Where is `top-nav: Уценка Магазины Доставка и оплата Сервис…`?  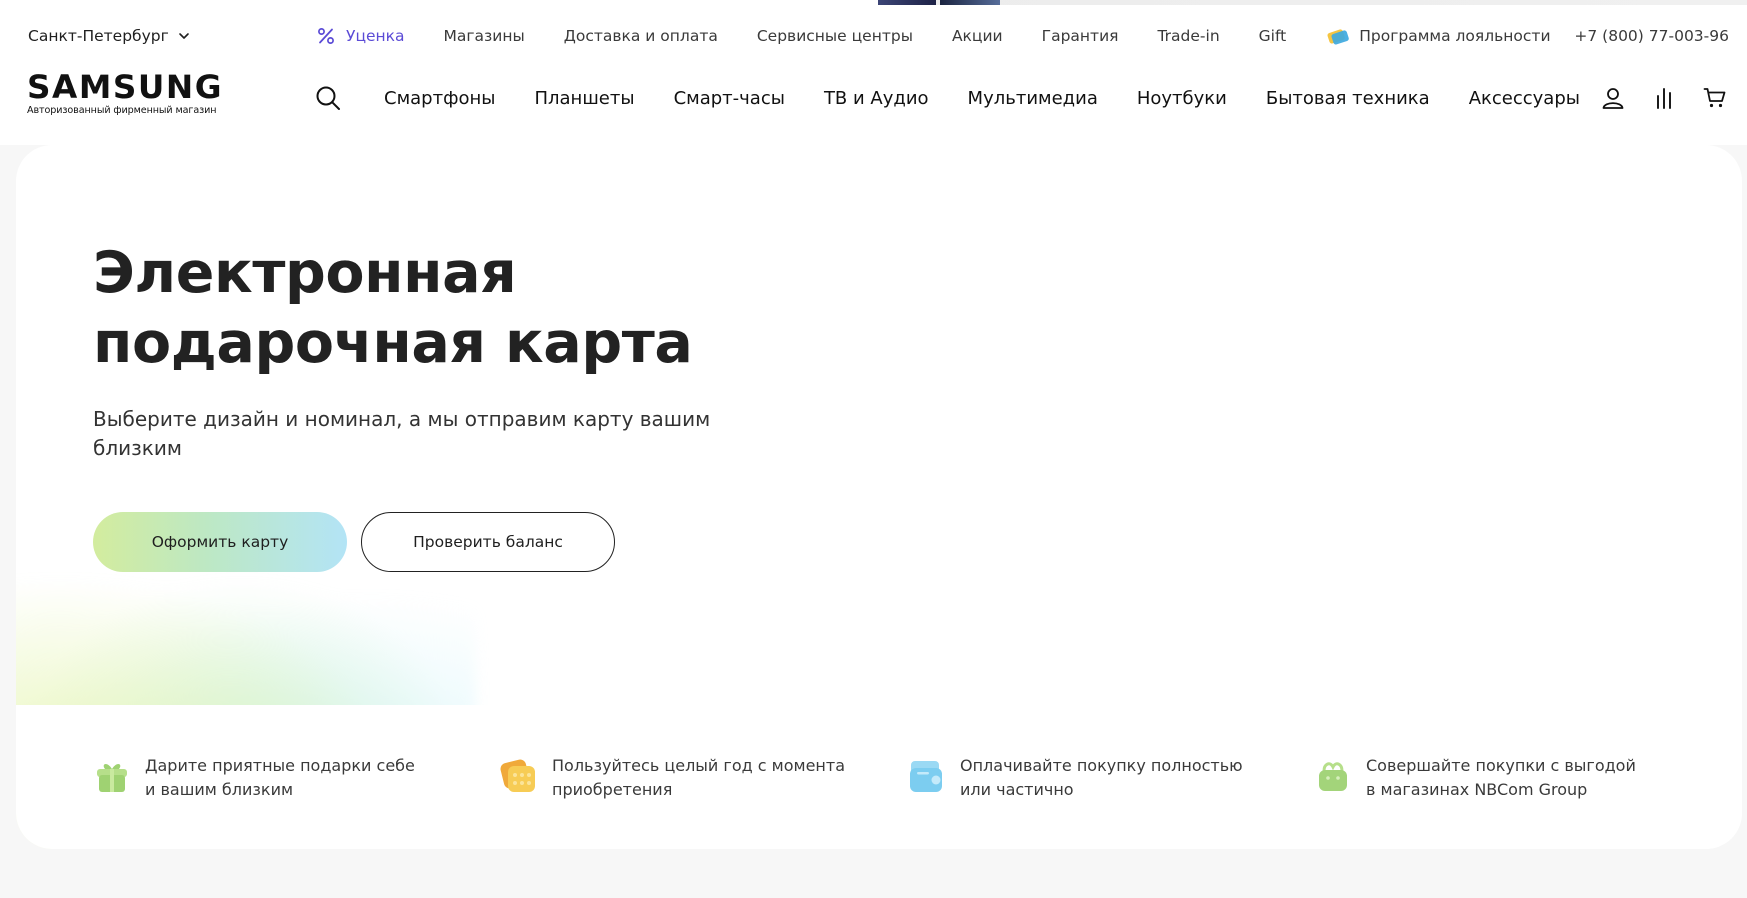 top-nav: Уценка Магазины Доставка и оплата Сервис… is located at coordinates (933, 36).